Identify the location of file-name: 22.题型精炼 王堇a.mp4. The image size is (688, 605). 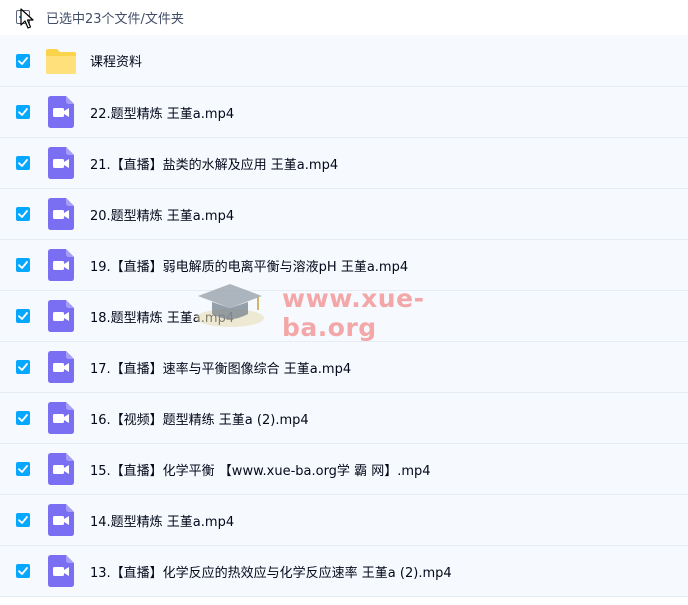
(162, 112).